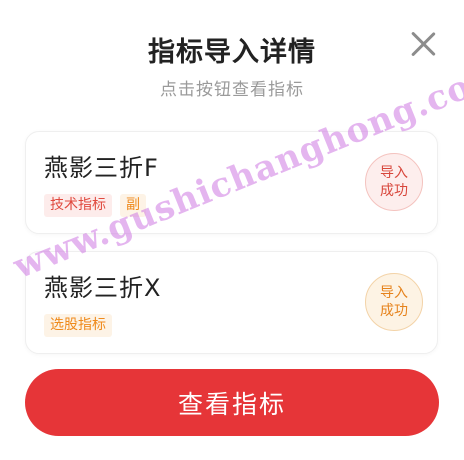  I want to click on indicator-name: 燕影三折X, so click(103, 288).